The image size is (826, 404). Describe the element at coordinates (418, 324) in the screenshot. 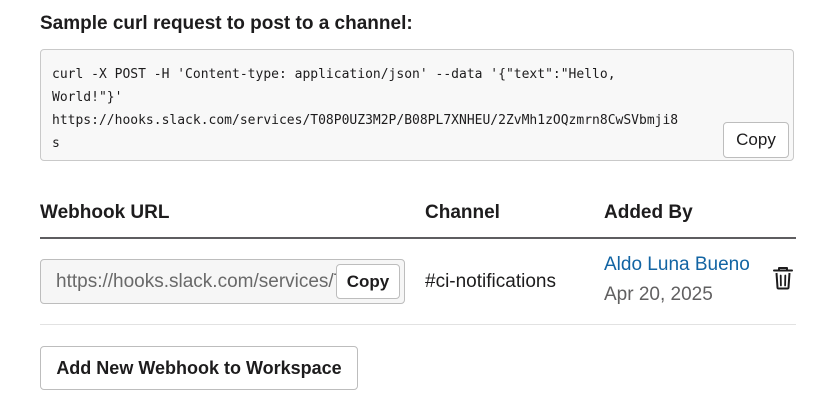

I see `table-row-divider` at that location.